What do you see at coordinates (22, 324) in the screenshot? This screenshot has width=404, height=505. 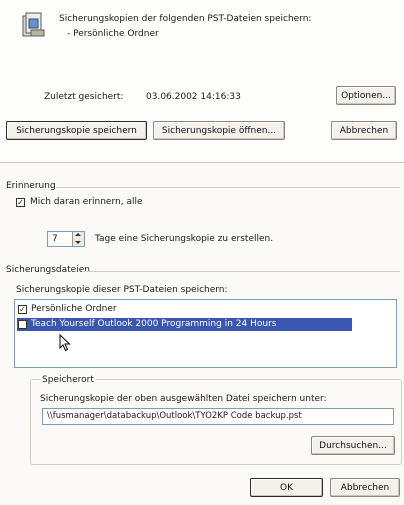 I see `list-item-checkbox` at bounding box center [22, 324].